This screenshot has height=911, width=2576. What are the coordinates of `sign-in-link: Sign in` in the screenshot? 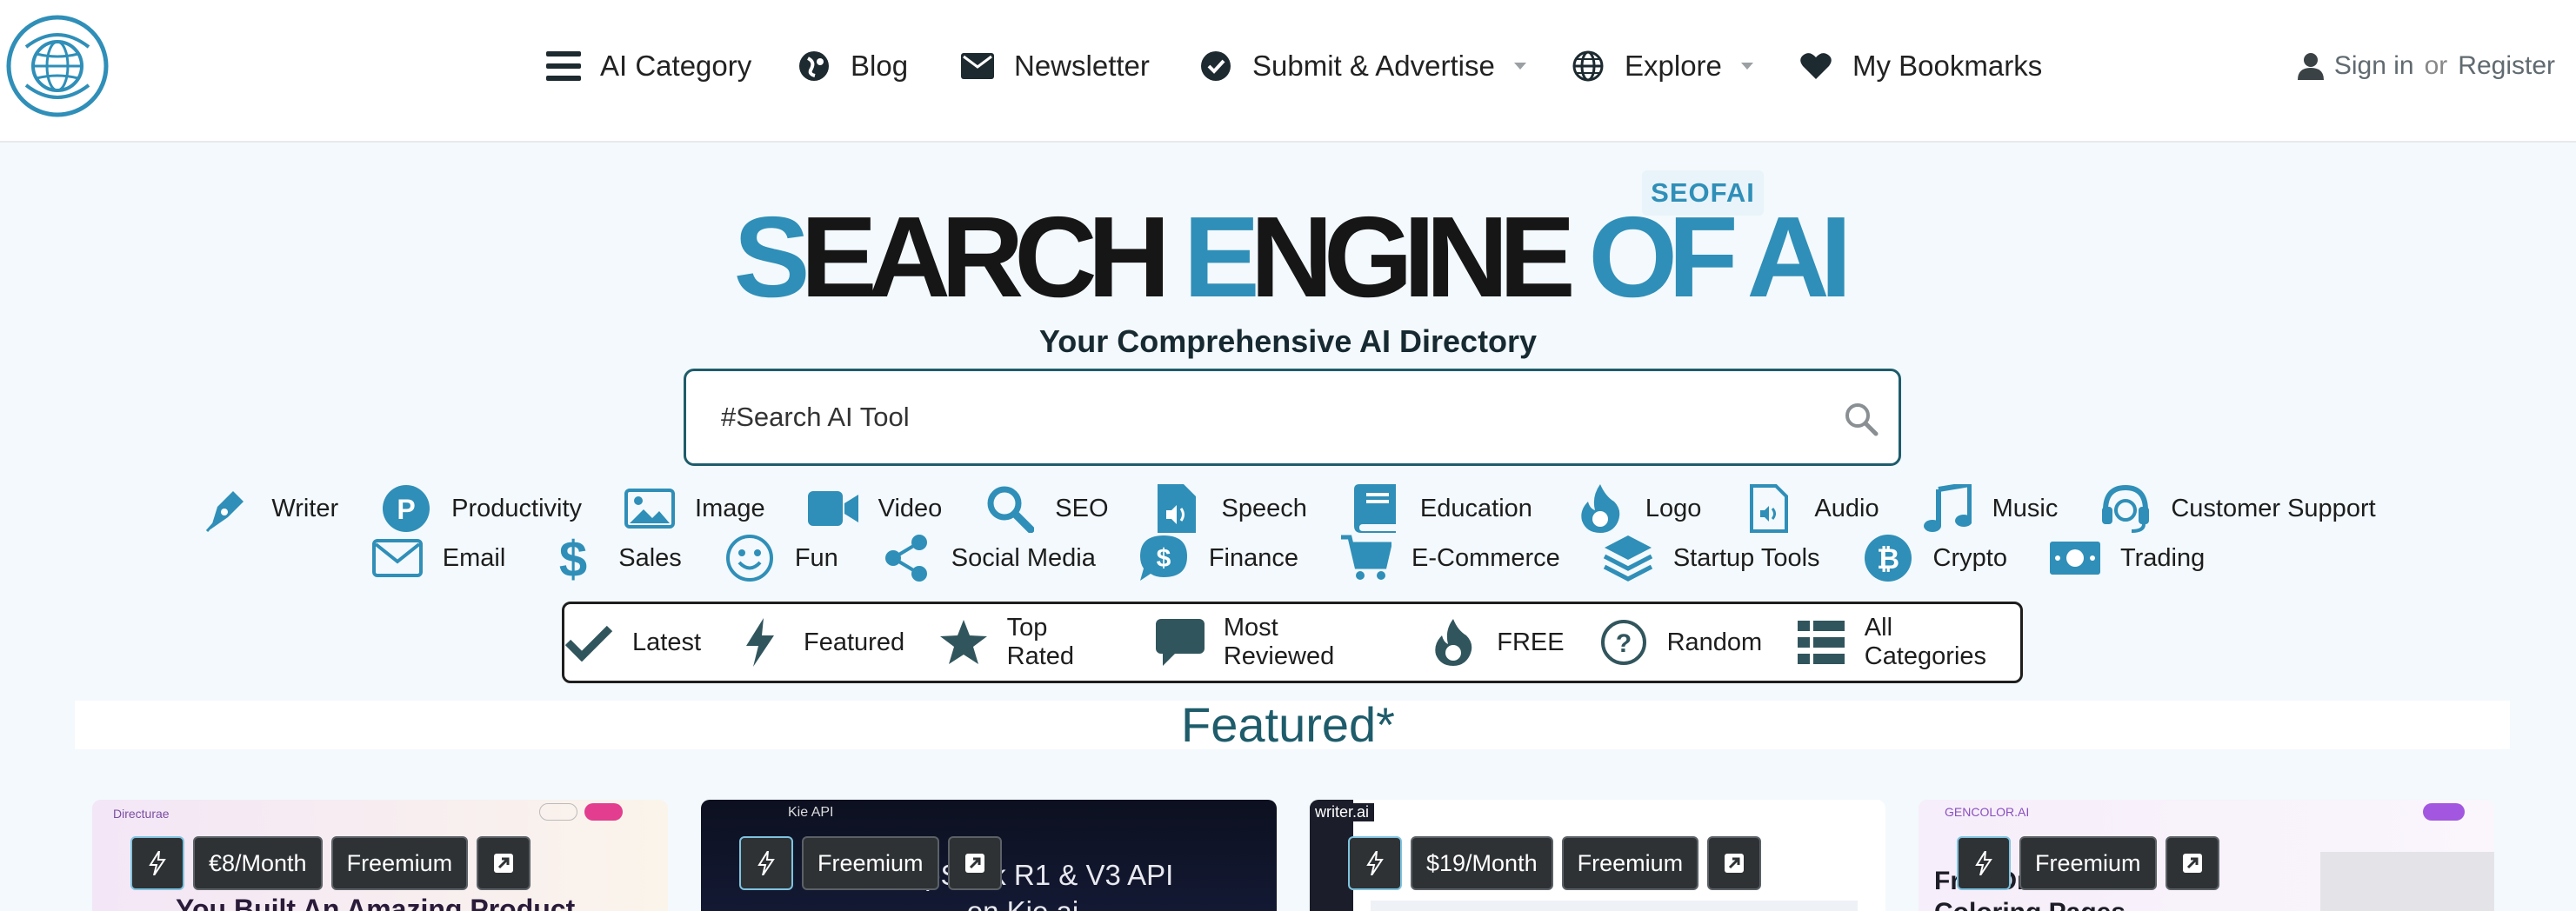 It's located at (2374, 66).